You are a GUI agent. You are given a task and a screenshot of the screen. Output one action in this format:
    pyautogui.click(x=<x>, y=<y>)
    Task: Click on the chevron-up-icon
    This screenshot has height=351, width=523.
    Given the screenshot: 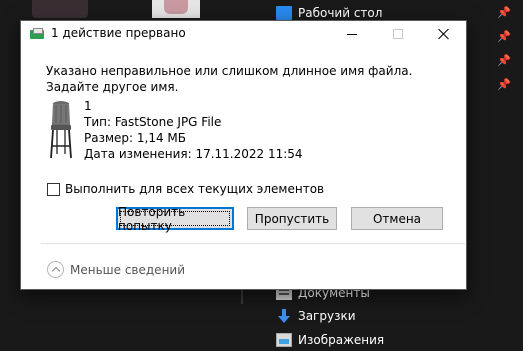 What is the action you would take?
    pyautogui.click(x=55, y=269)
    